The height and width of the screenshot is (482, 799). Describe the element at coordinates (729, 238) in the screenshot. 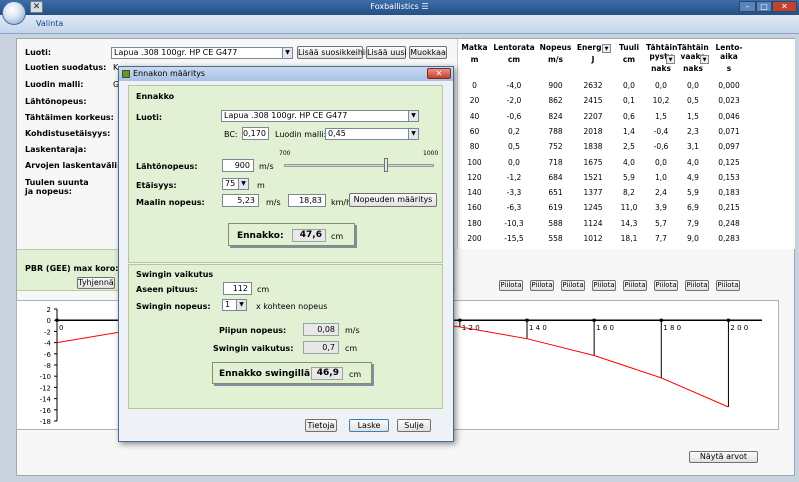

I see `table-cell: 0,283` at that location.